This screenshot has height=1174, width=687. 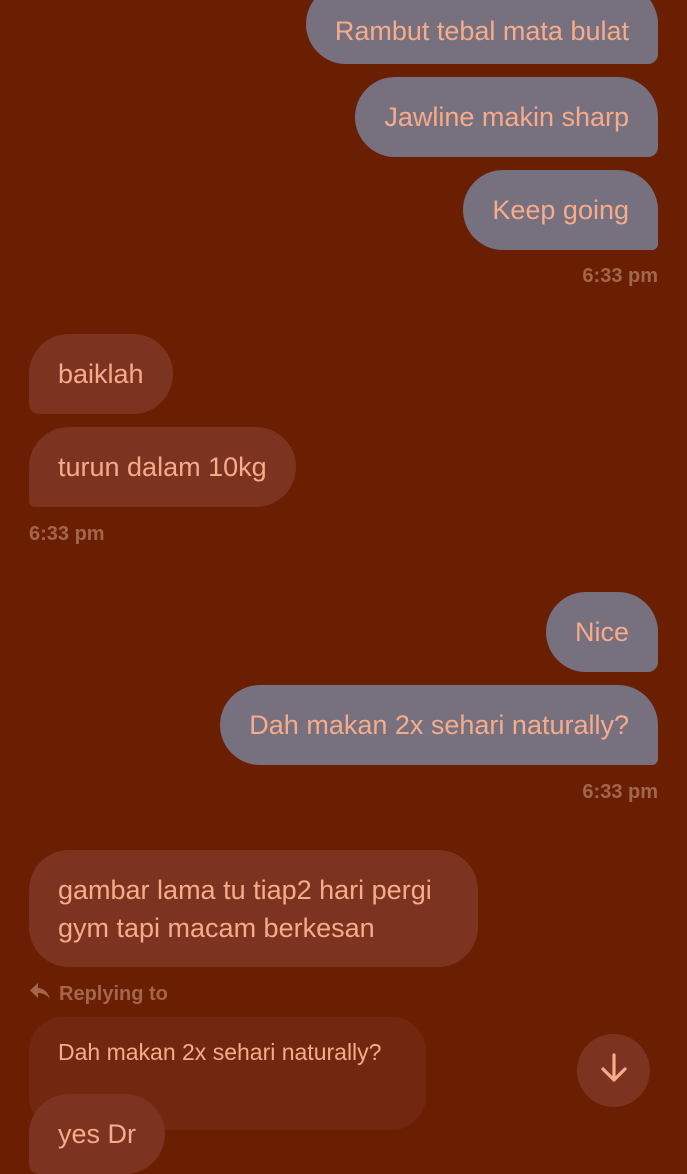 I want to click on message-text-line: gambar lama tu tiap2 hari pergi, so click(x=245, y=889).